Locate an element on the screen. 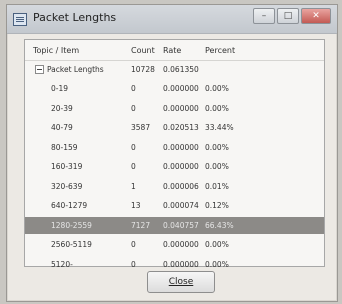  table-row: 1280-2559 7127 0.040757 66.43% is located at coordinates (174, 225).